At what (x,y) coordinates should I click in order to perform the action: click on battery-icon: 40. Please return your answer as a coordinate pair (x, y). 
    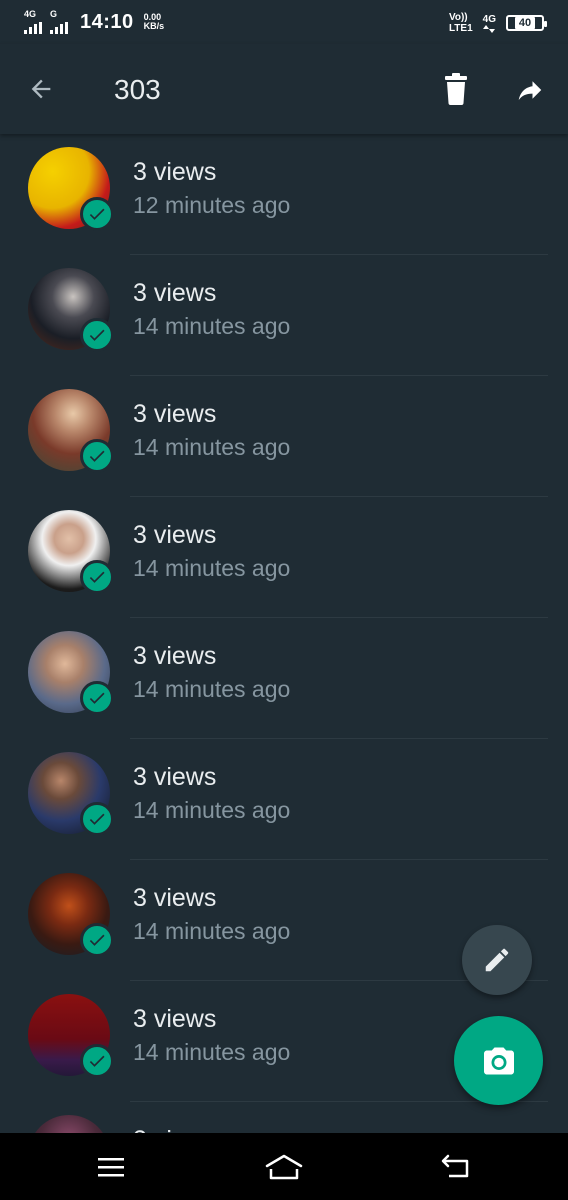
    Looking at the image, I should click on (526, 23).